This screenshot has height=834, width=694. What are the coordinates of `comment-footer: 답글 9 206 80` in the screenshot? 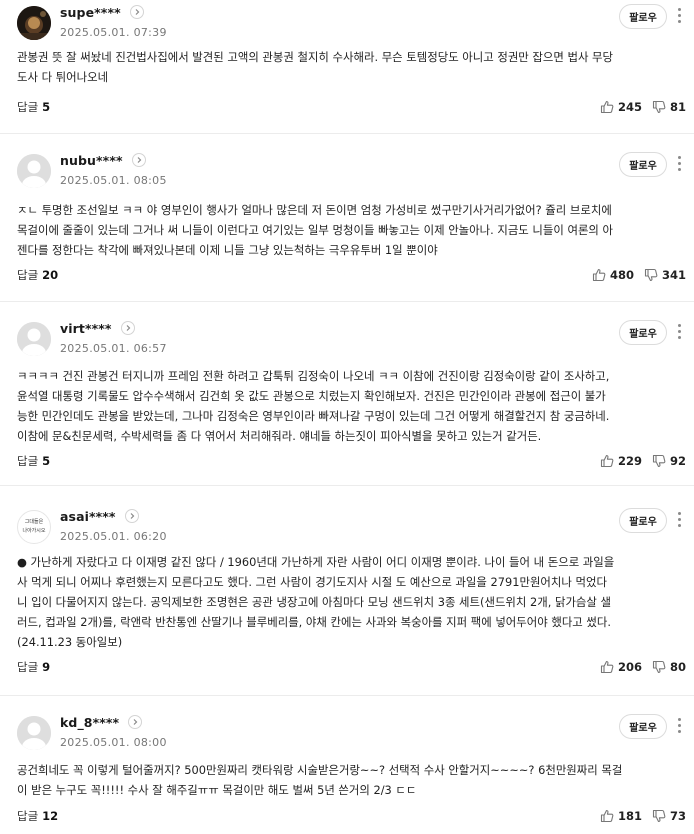 It's located at (351, 667).